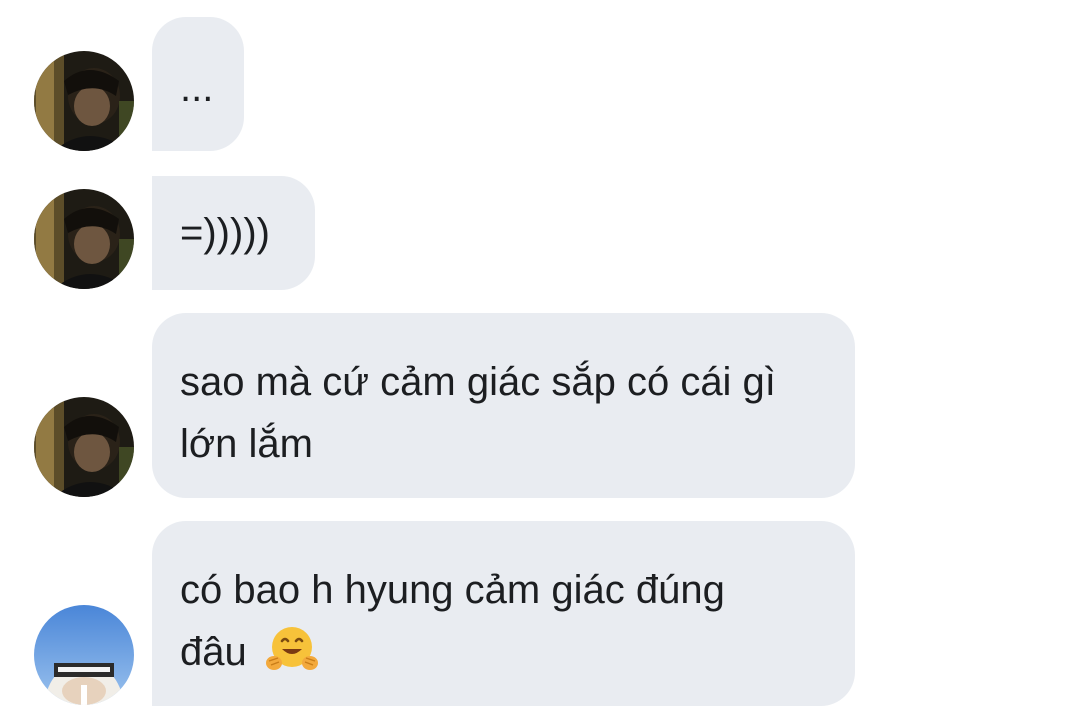  I want to click on hugging-face-icon, so click(291, 658).